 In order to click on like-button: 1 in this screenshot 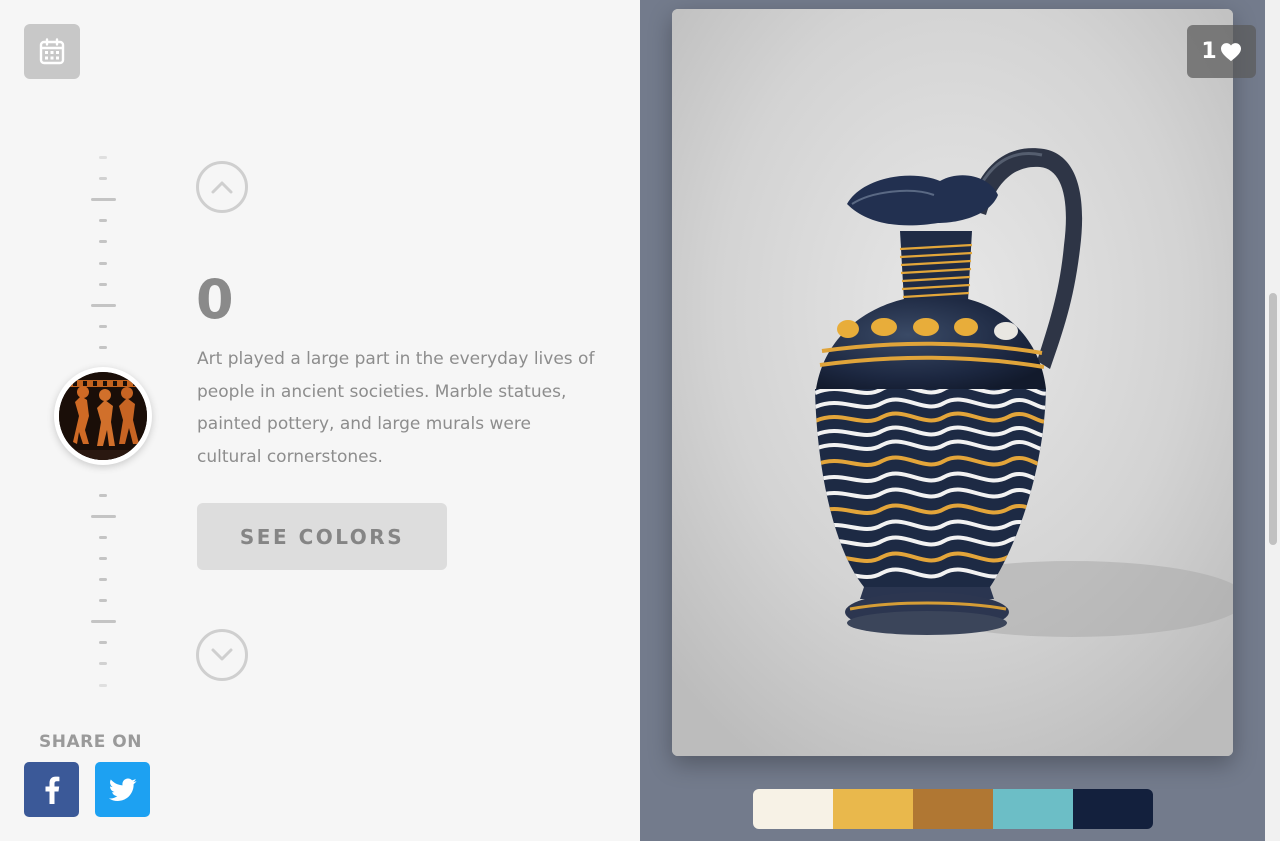, I will do `click(1221, 51)`.